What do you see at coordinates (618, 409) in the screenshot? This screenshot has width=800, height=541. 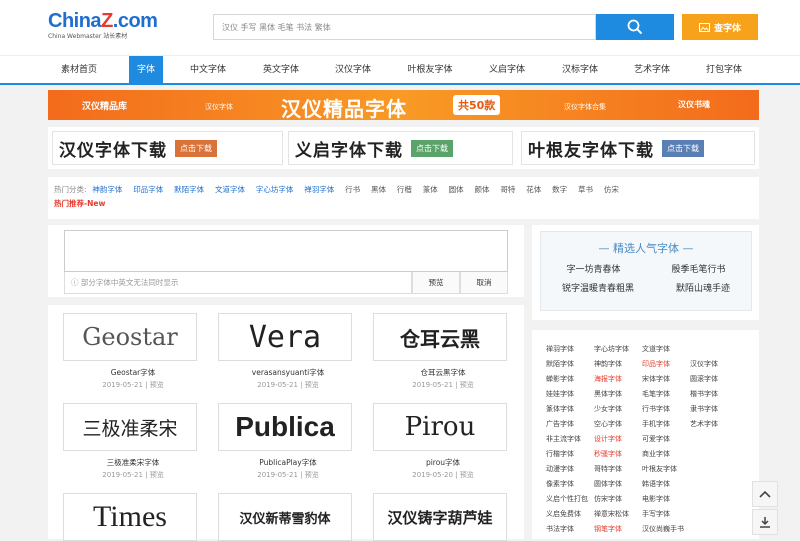 I see `font-tag-link: 少女字体` at bounding box center [618, 409].